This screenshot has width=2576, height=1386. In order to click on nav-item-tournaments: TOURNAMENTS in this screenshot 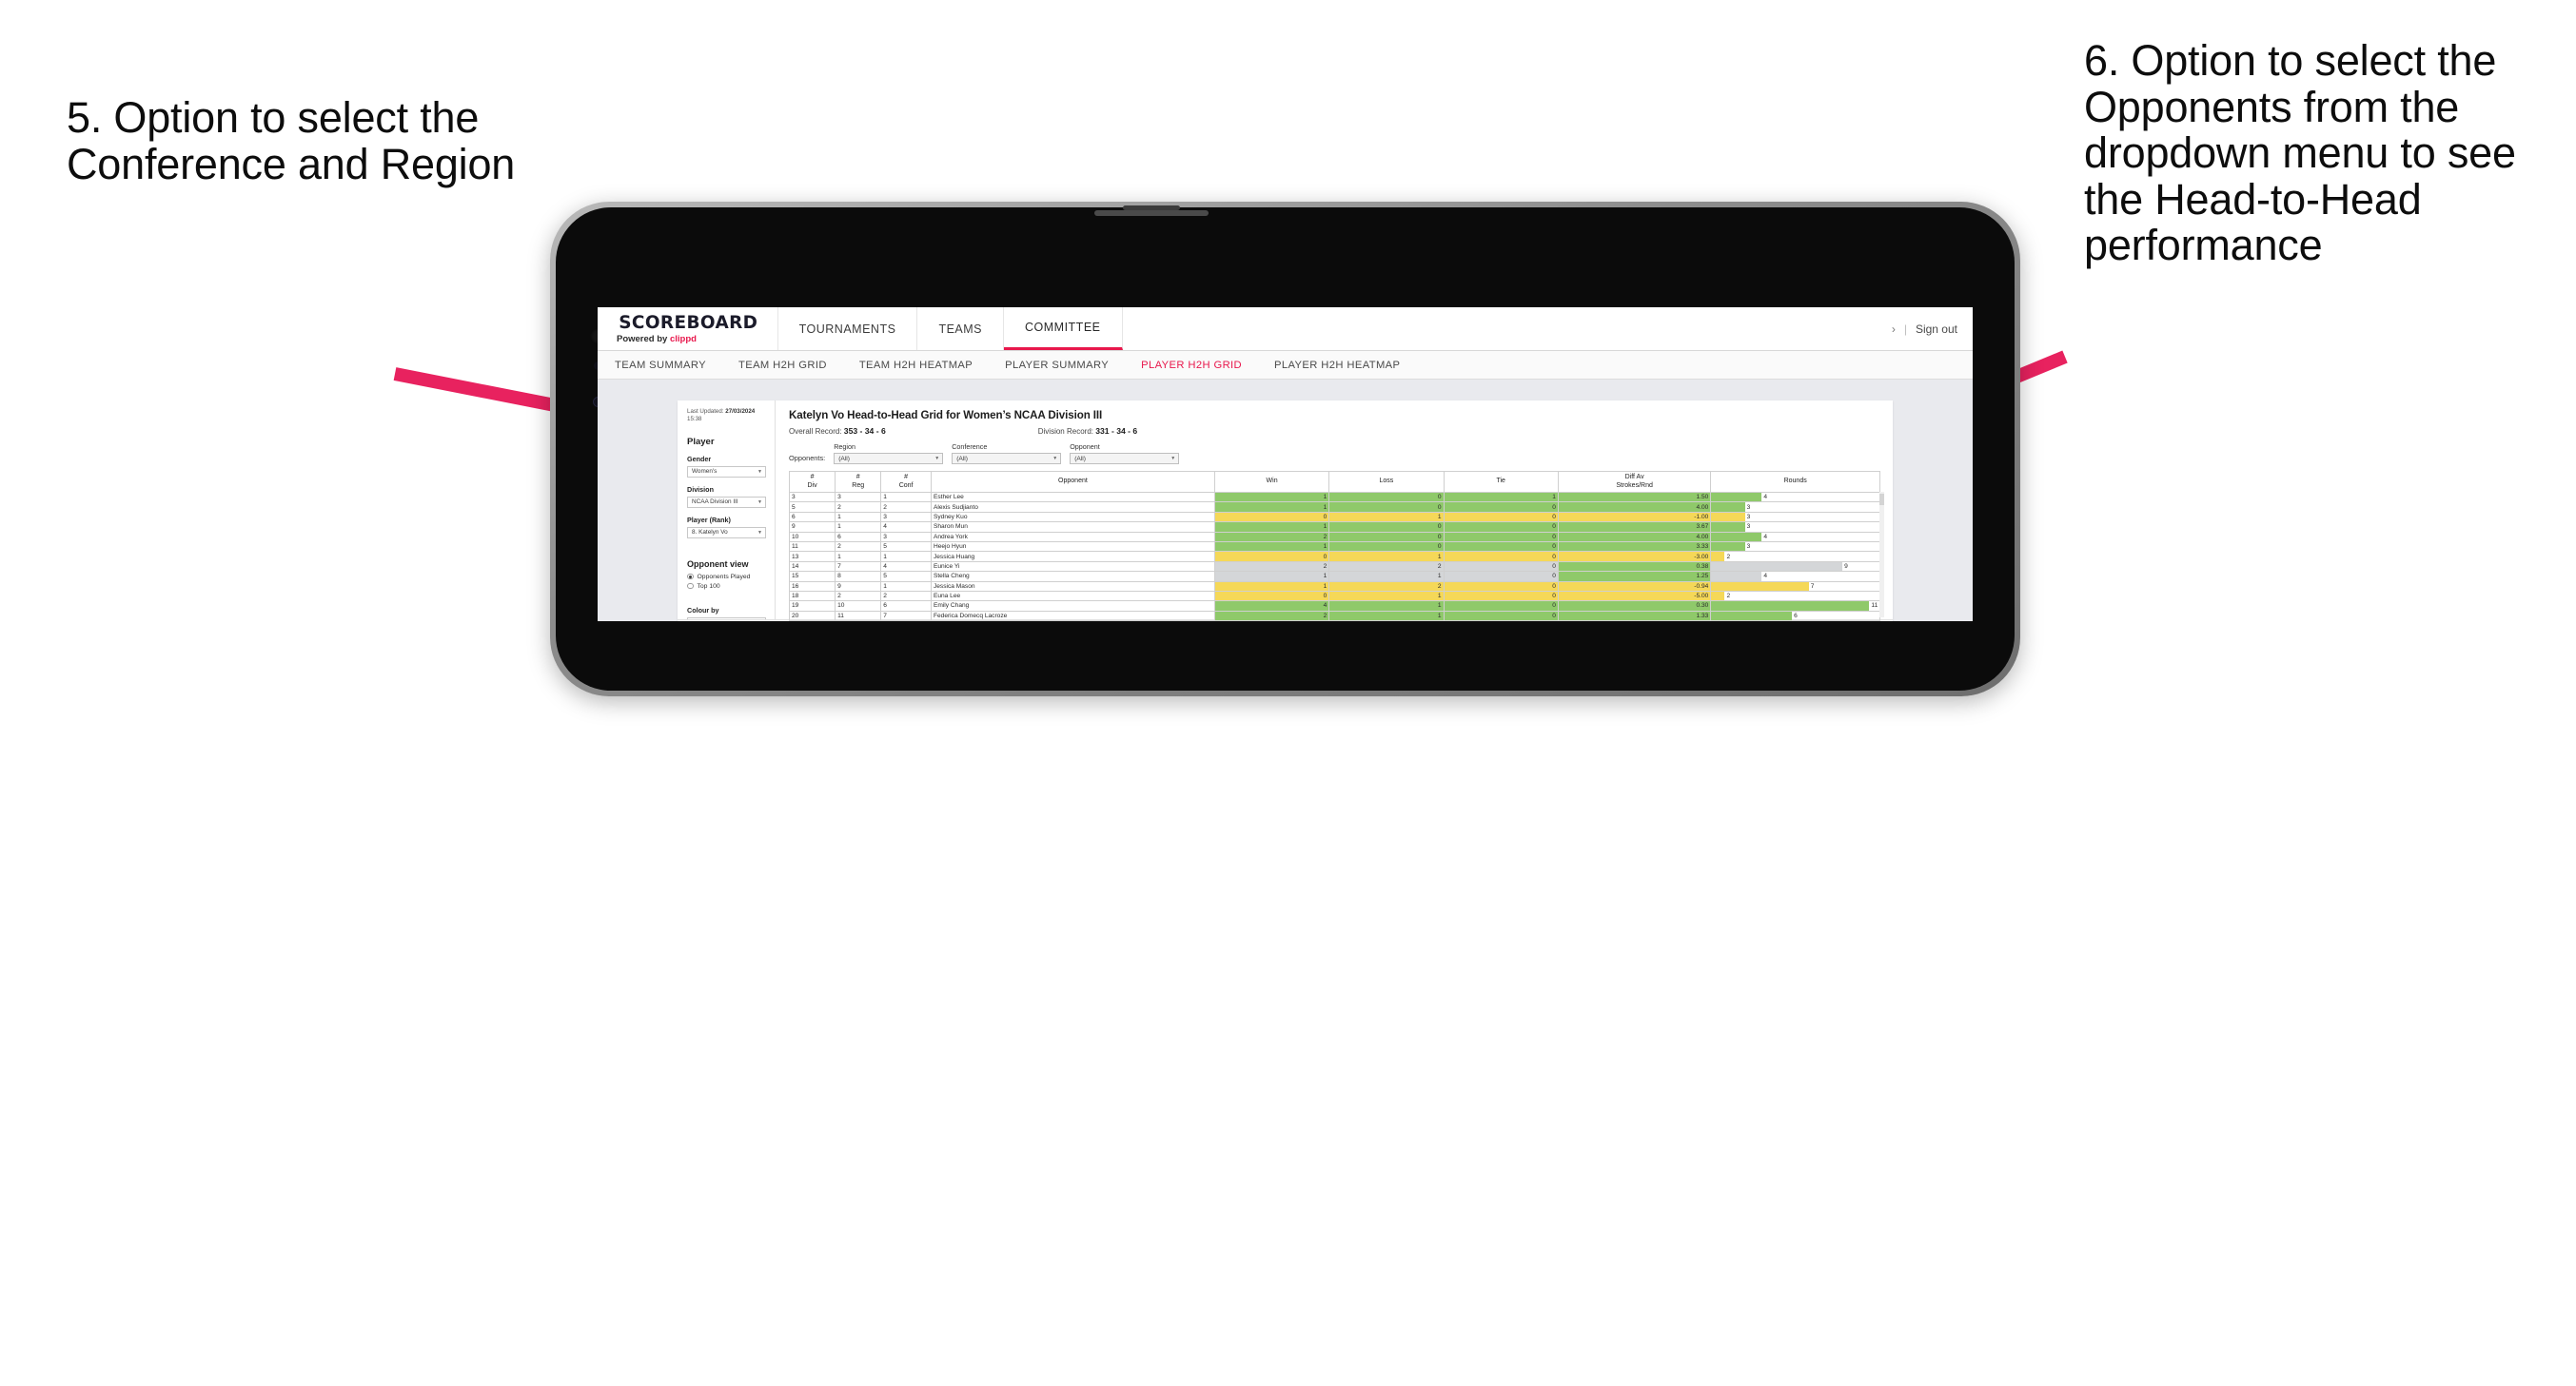, I will do `click(847, 328)`.